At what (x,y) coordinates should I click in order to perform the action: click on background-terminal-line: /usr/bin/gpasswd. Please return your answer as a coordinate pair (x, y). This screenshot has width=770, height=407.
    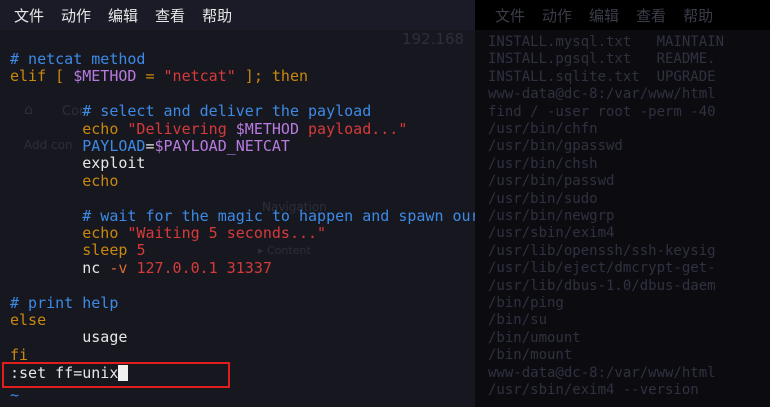
    Looking at the image, I should click on (555, 146).